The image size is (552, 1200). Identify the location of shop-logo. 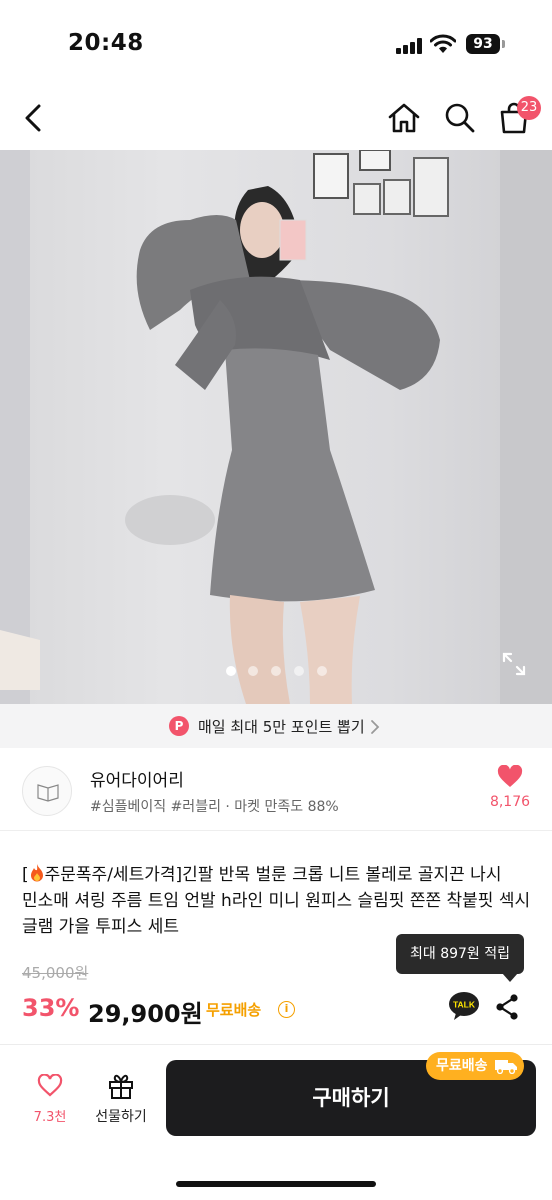
(47, 791).